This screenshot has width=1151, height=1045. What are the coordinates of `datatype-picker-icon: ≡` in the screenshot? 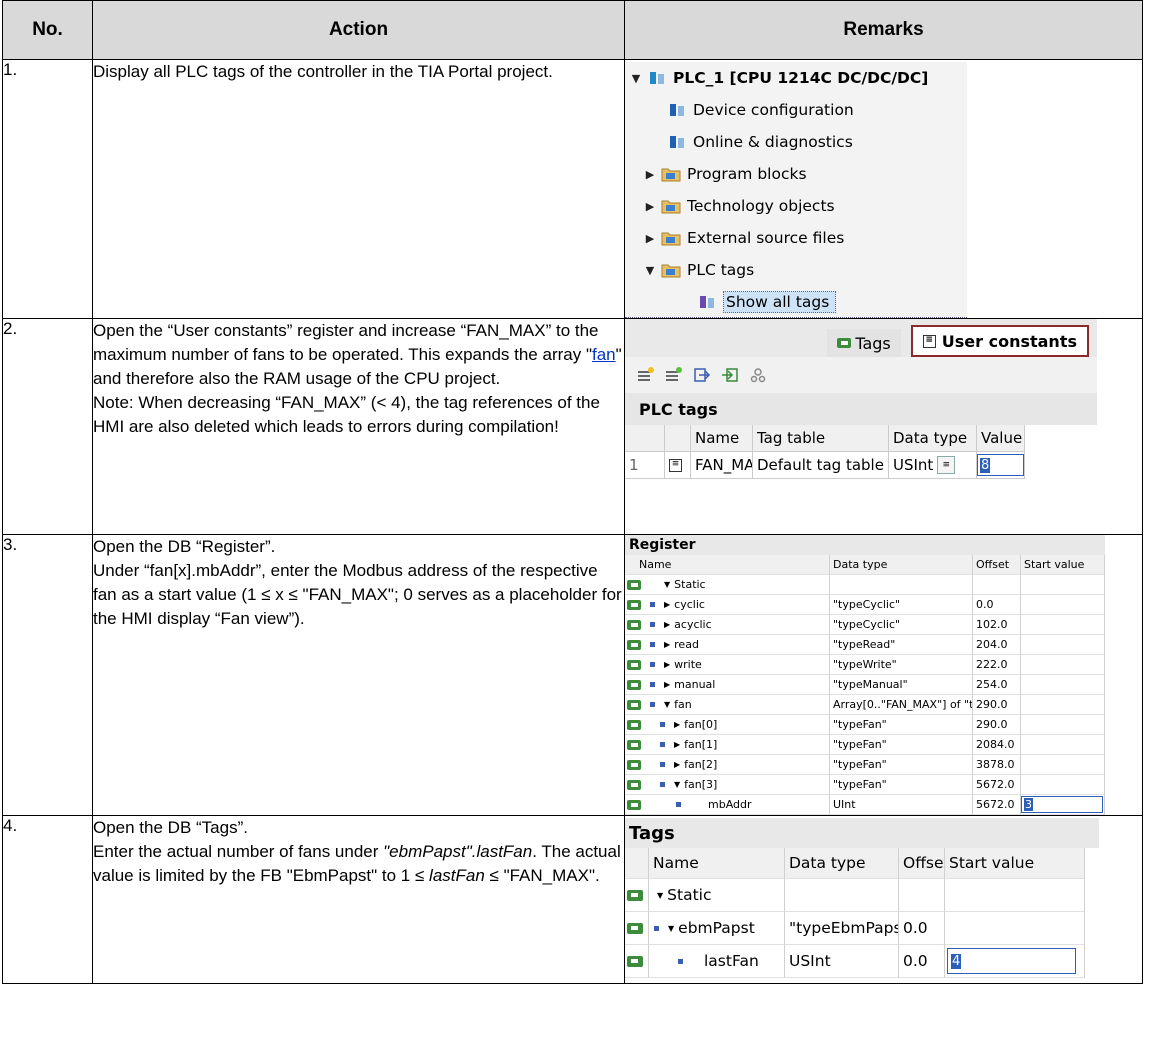 It's located at (946, 465).